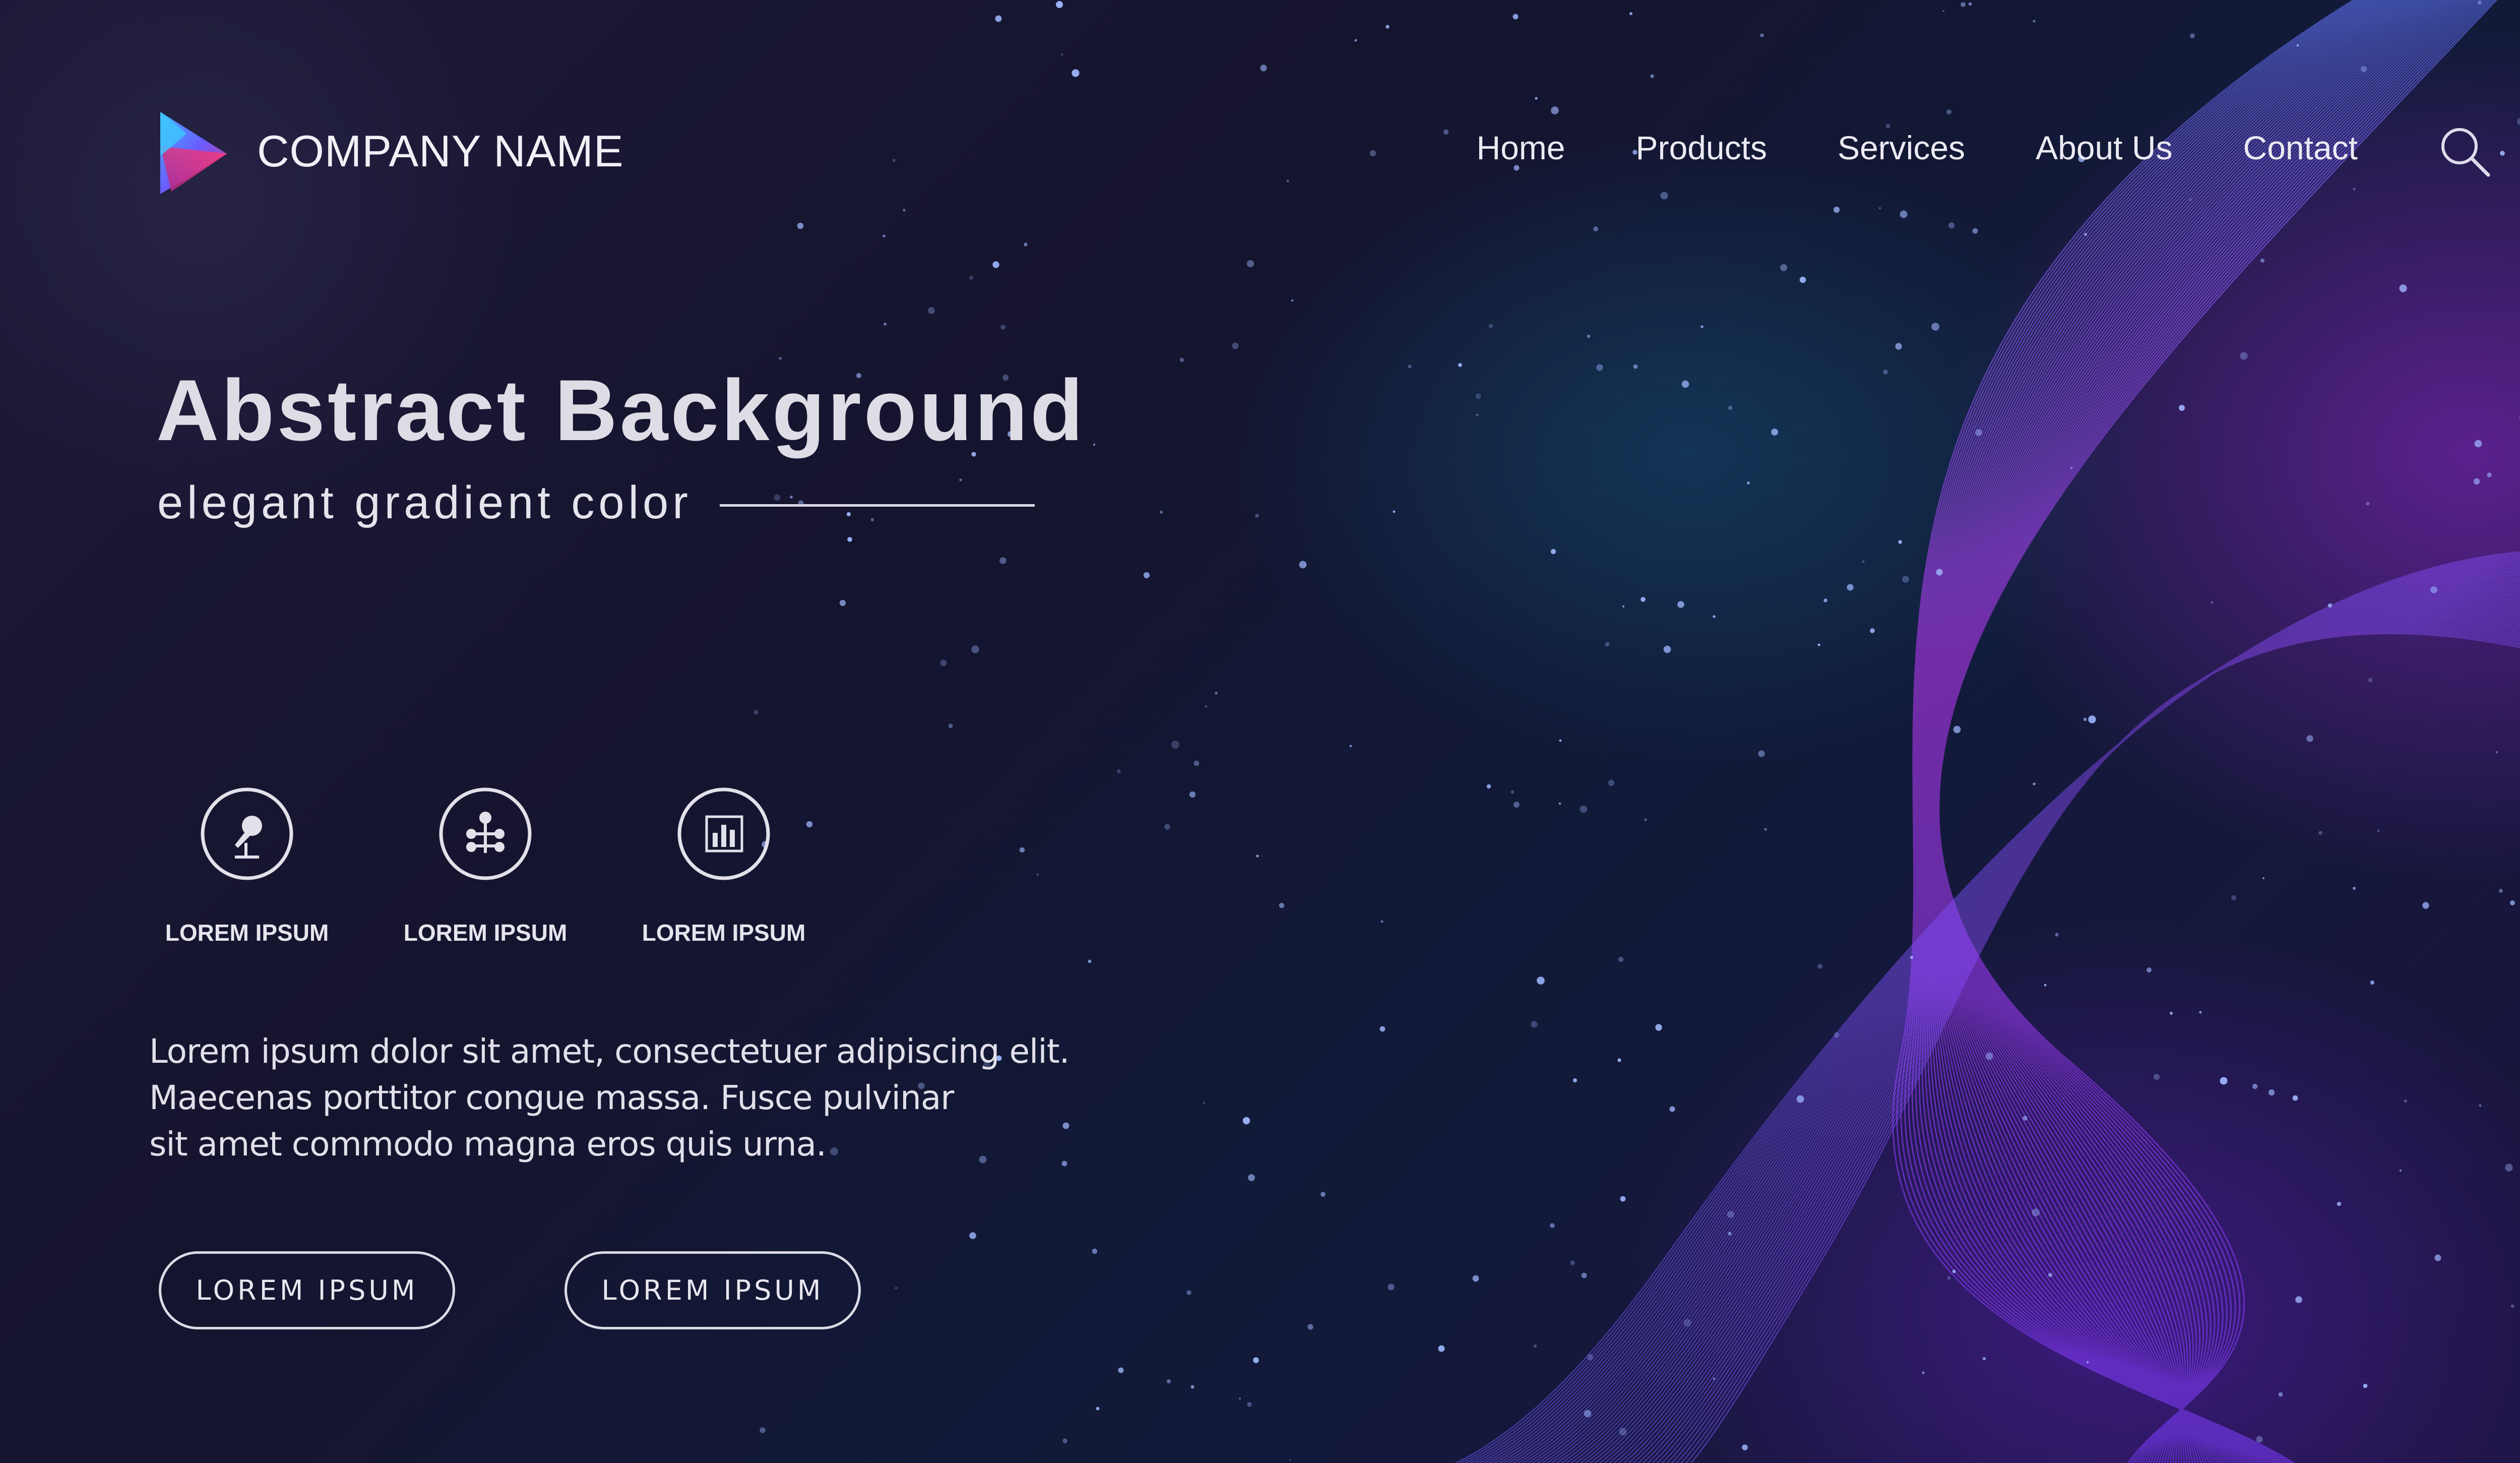 The image size is (2520, 1463). Describe the element at coordinates (247, 833) in the screenshot. I see `microphone-icon` at that location.